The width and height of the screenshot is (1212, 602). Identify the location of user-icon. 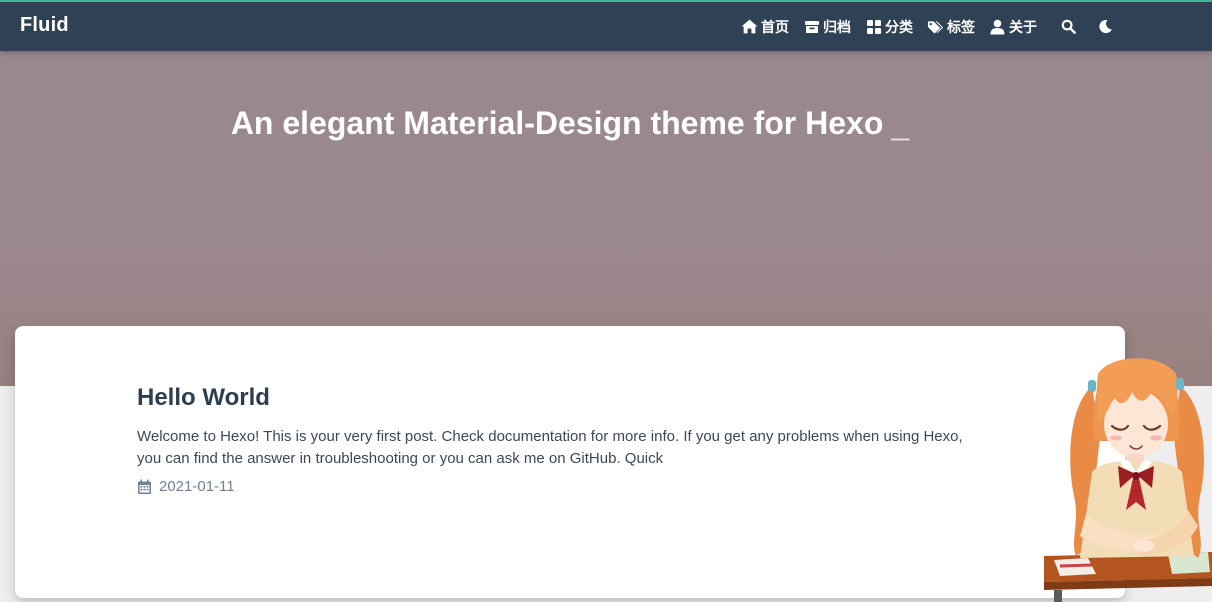
(997, 26).